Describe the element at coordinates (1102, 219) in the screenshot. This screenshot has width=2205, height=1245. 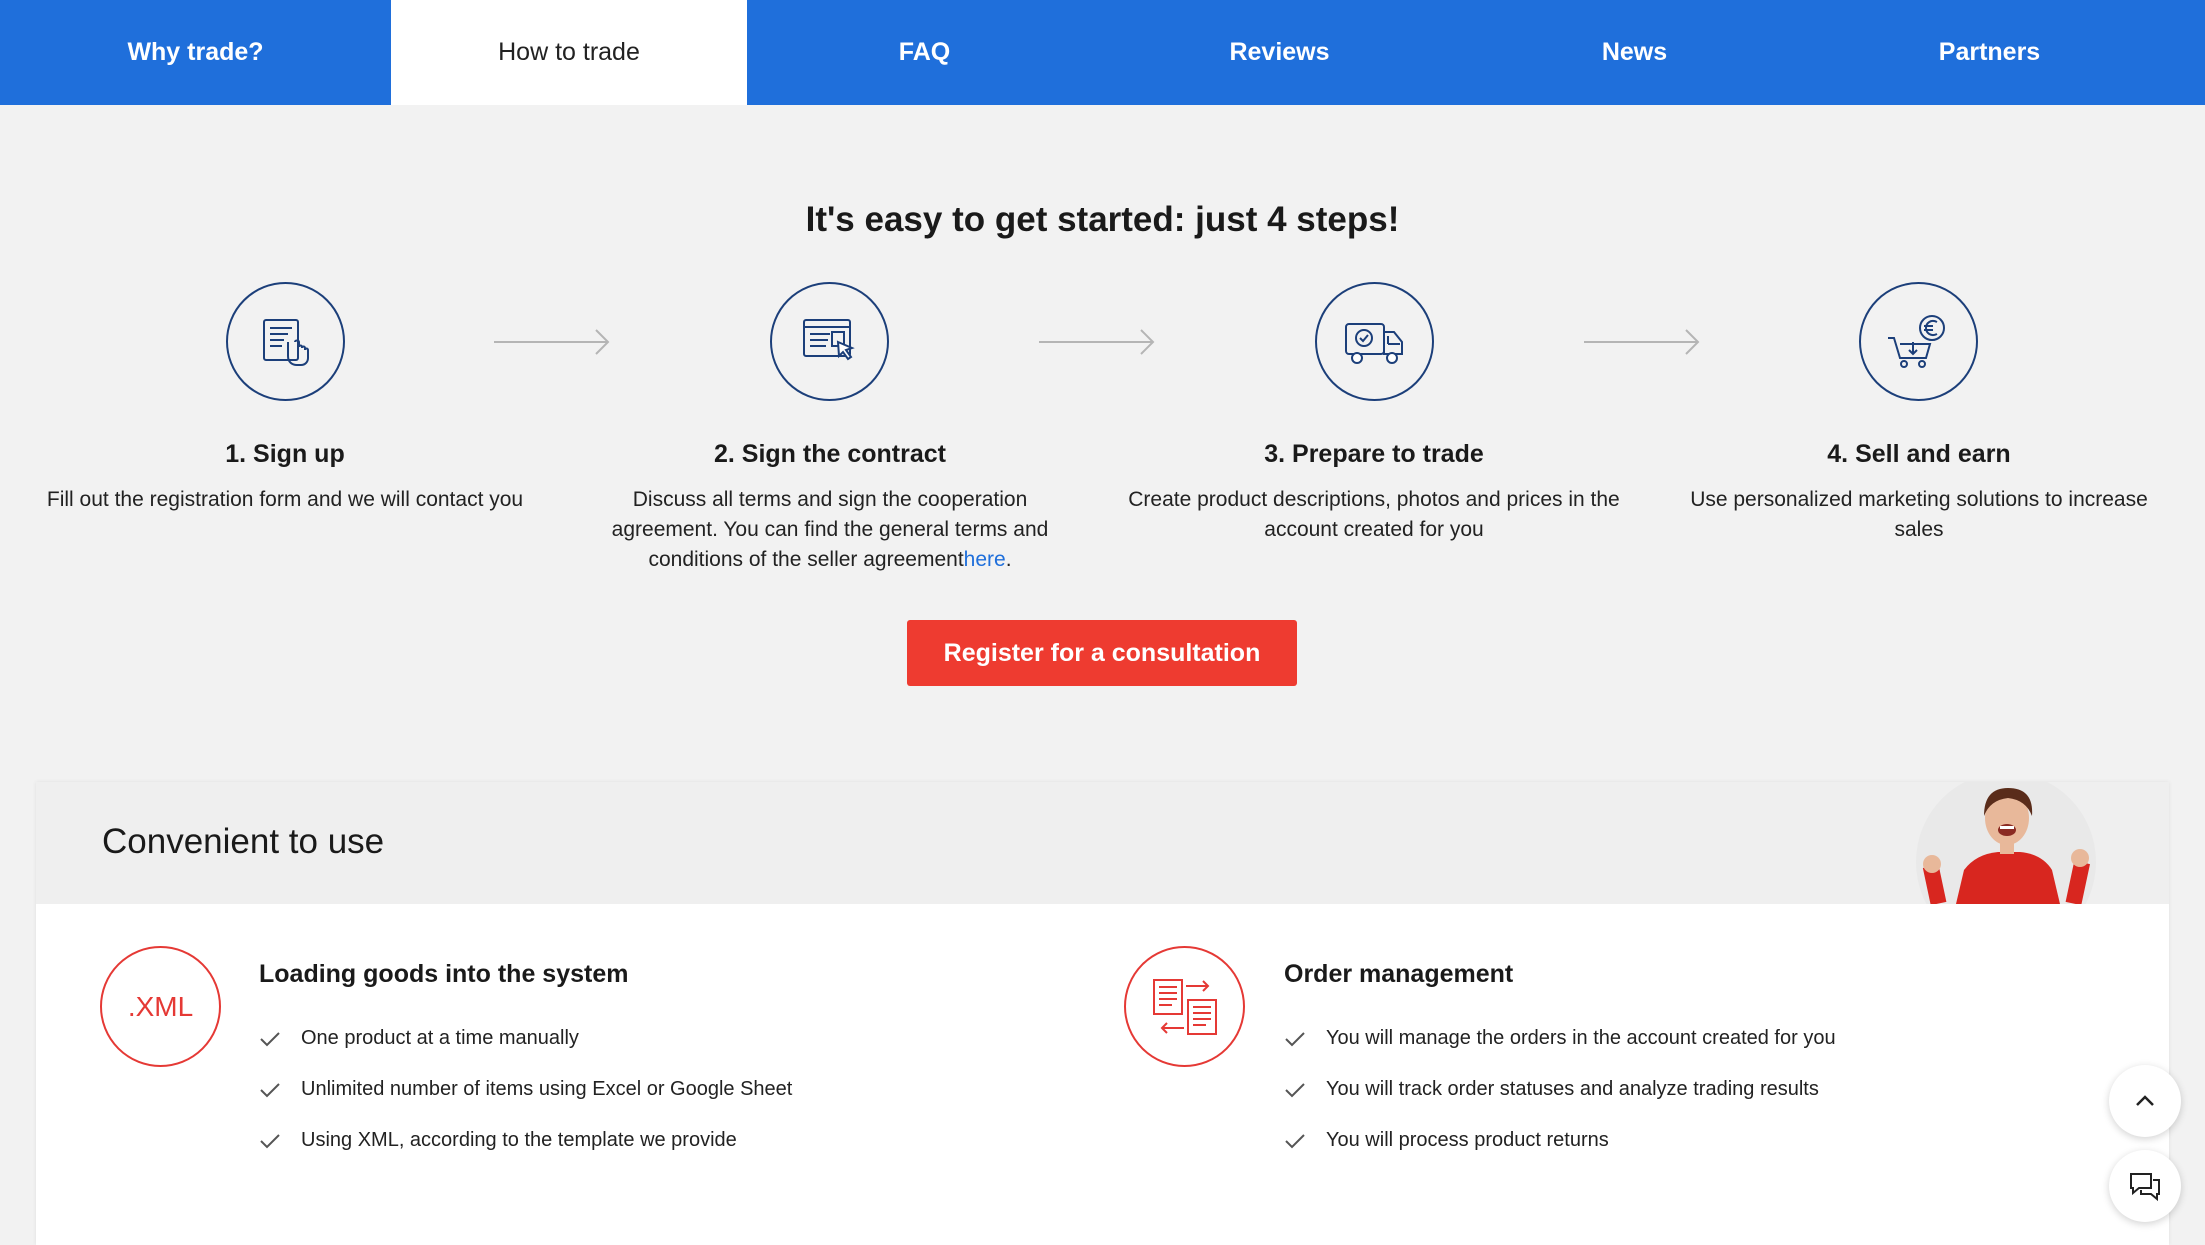
I see `steps-headline: It's easy to get started: just 4 steps!` at that location.